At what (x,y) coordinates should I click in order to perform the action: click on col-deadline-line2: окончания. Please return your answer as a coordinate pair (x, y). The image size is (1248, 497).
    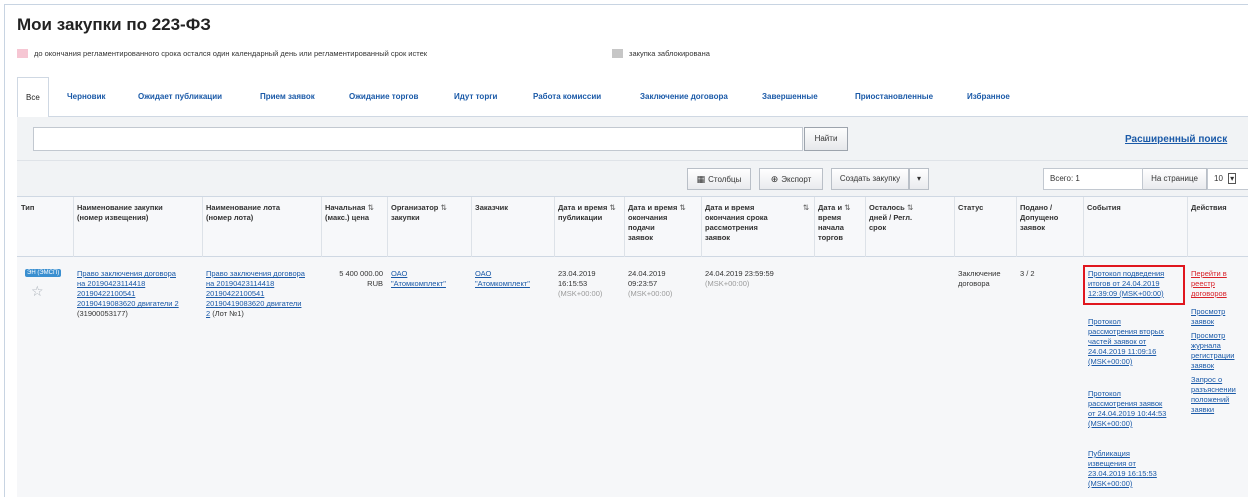
    Looking at the image, I should click on (648, 217).